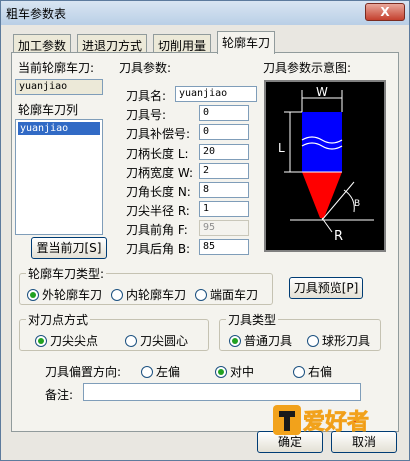  I want to click on close-button: X, so click(385, 12).